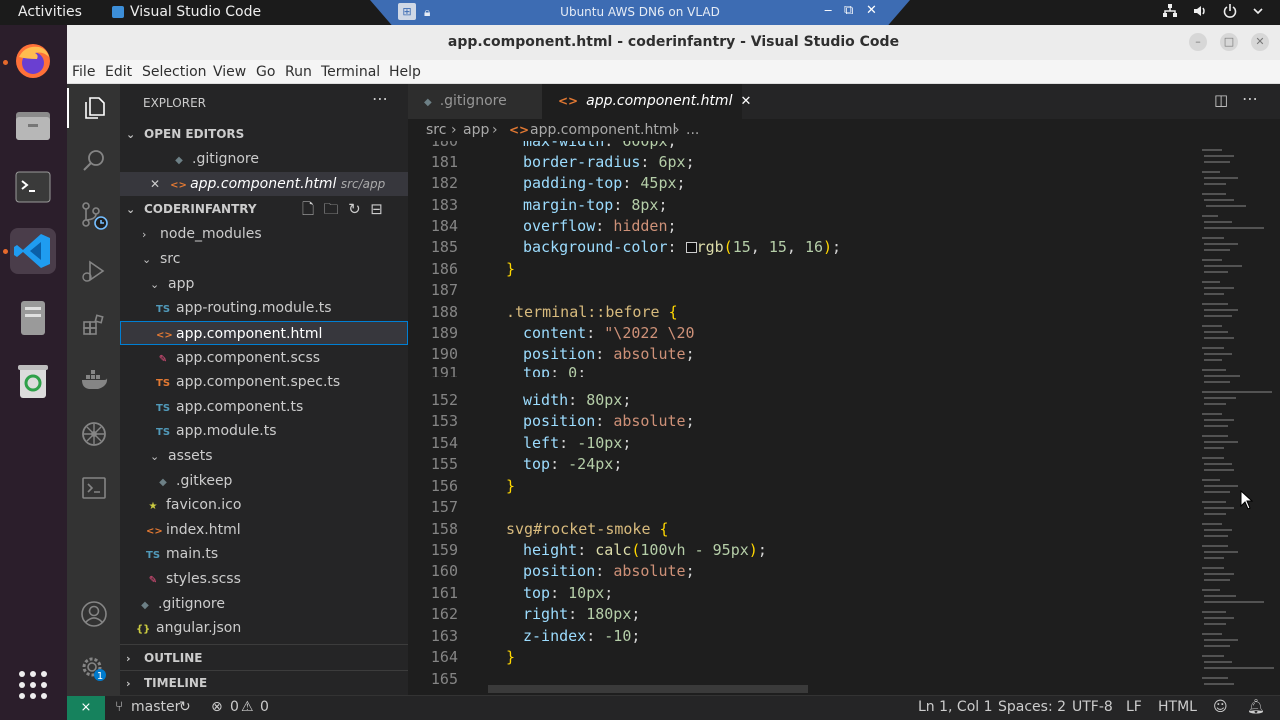 This screenshot has height=720, width=1280. Describe the element at coordinates (1213, 11) in the screenshot. I see `system-tray` at that location.